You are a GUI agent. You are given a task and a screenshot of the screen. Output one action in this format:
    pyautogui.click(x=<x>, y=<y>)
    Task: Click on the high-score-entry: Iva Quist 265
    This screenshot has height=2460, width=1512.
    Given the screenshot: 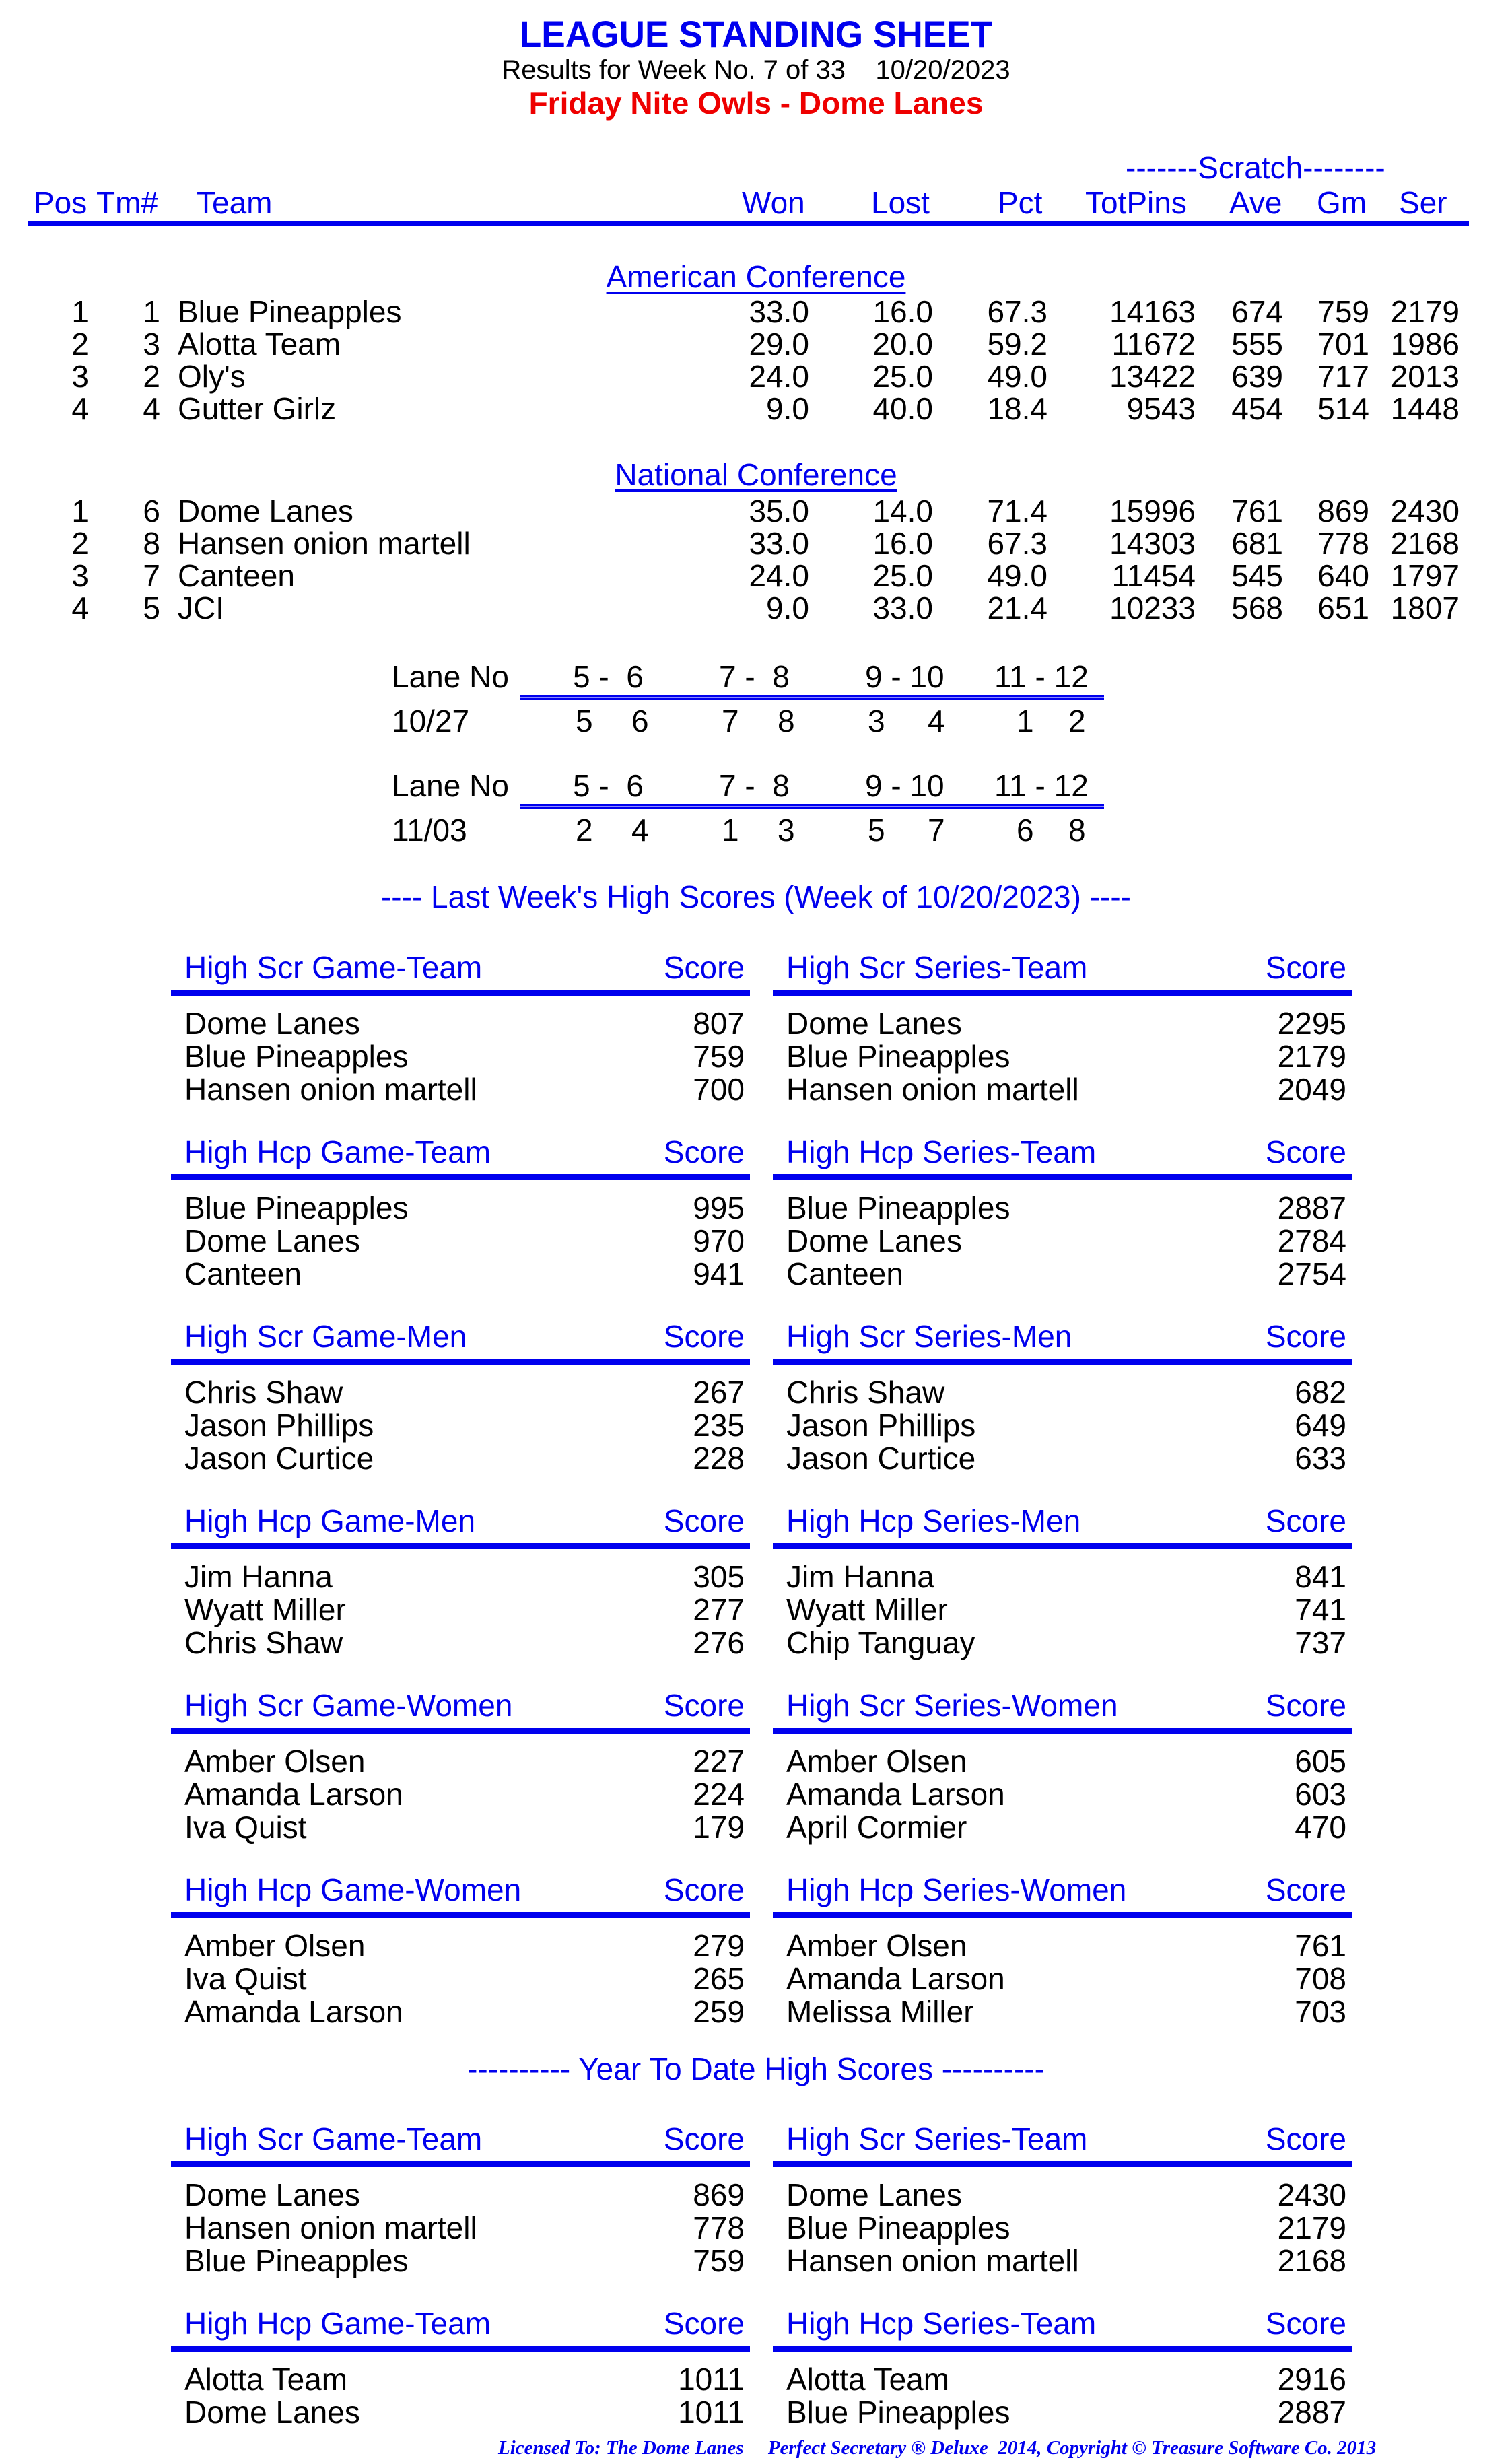 What is the action you would take?
    pyautogui.click(x=460, y=1978)
    